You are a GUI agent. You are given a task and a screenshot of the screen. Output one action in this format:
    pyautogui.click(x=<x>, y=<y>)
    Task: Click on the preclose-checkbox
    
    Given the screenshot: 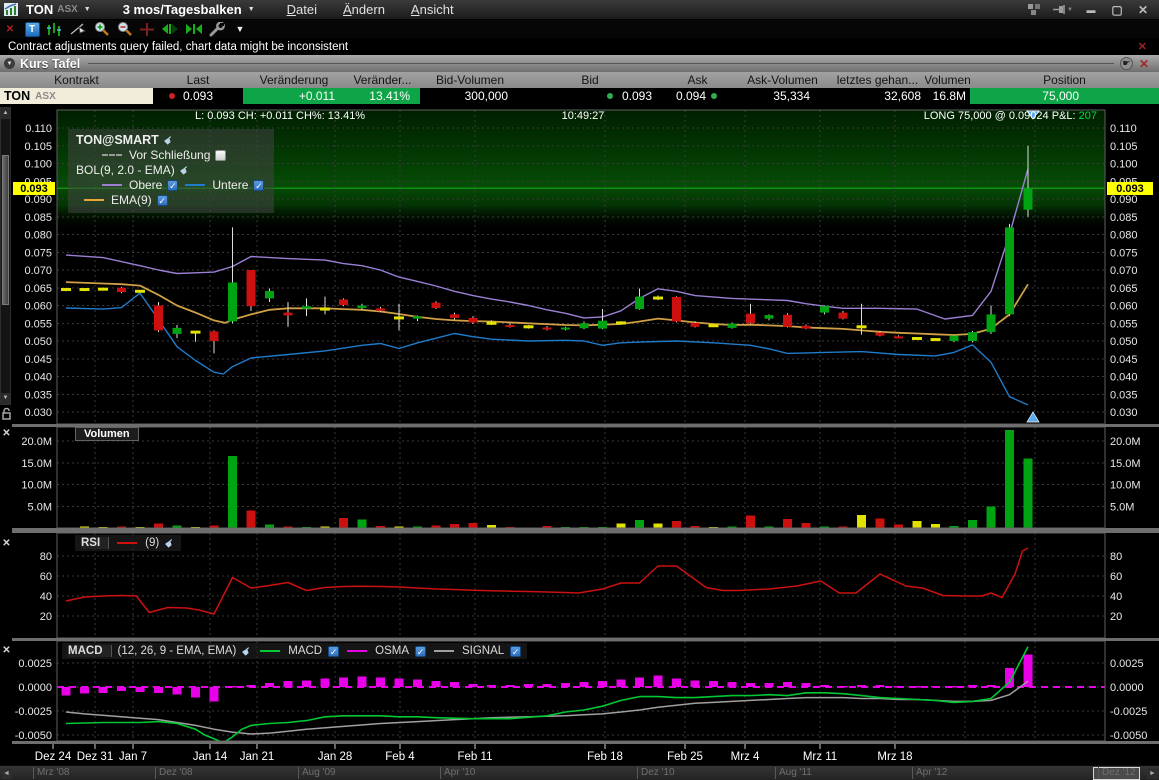 What is the action you would take?
    pyautogui.click(x=221, y=155)
    